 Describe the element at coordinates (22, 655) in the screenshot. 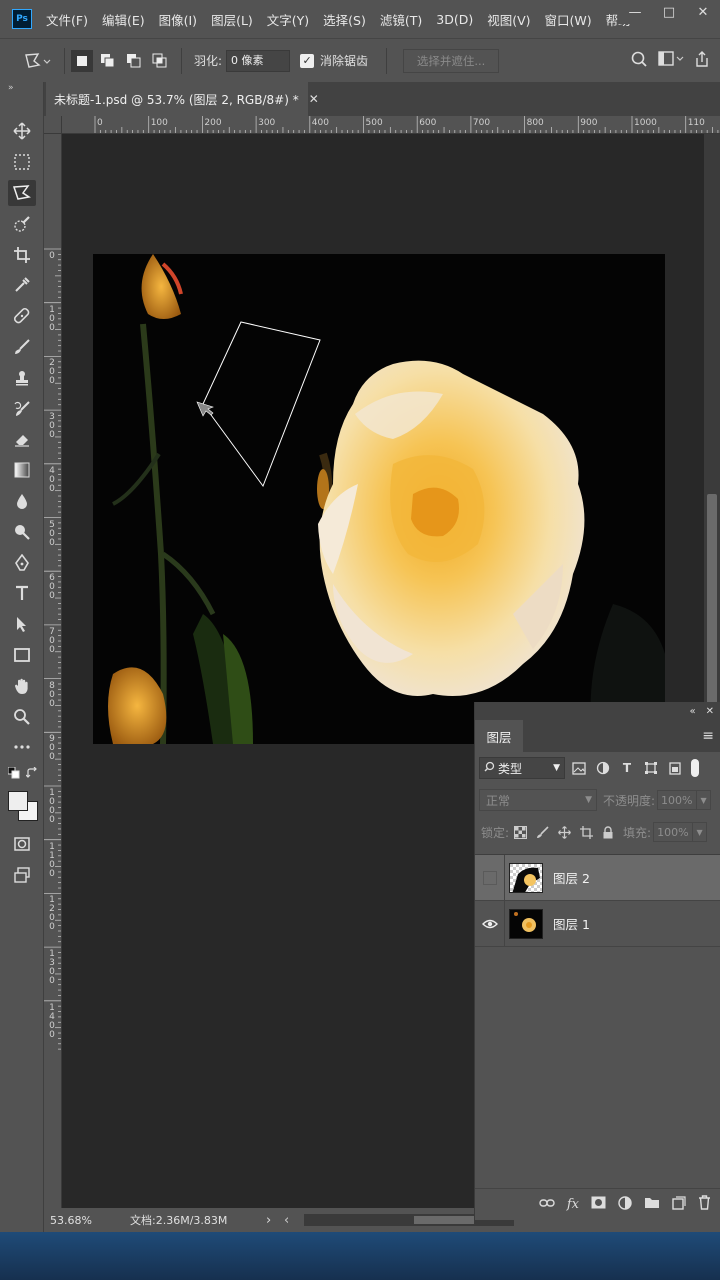

I see `rectangle-tool` at that location.